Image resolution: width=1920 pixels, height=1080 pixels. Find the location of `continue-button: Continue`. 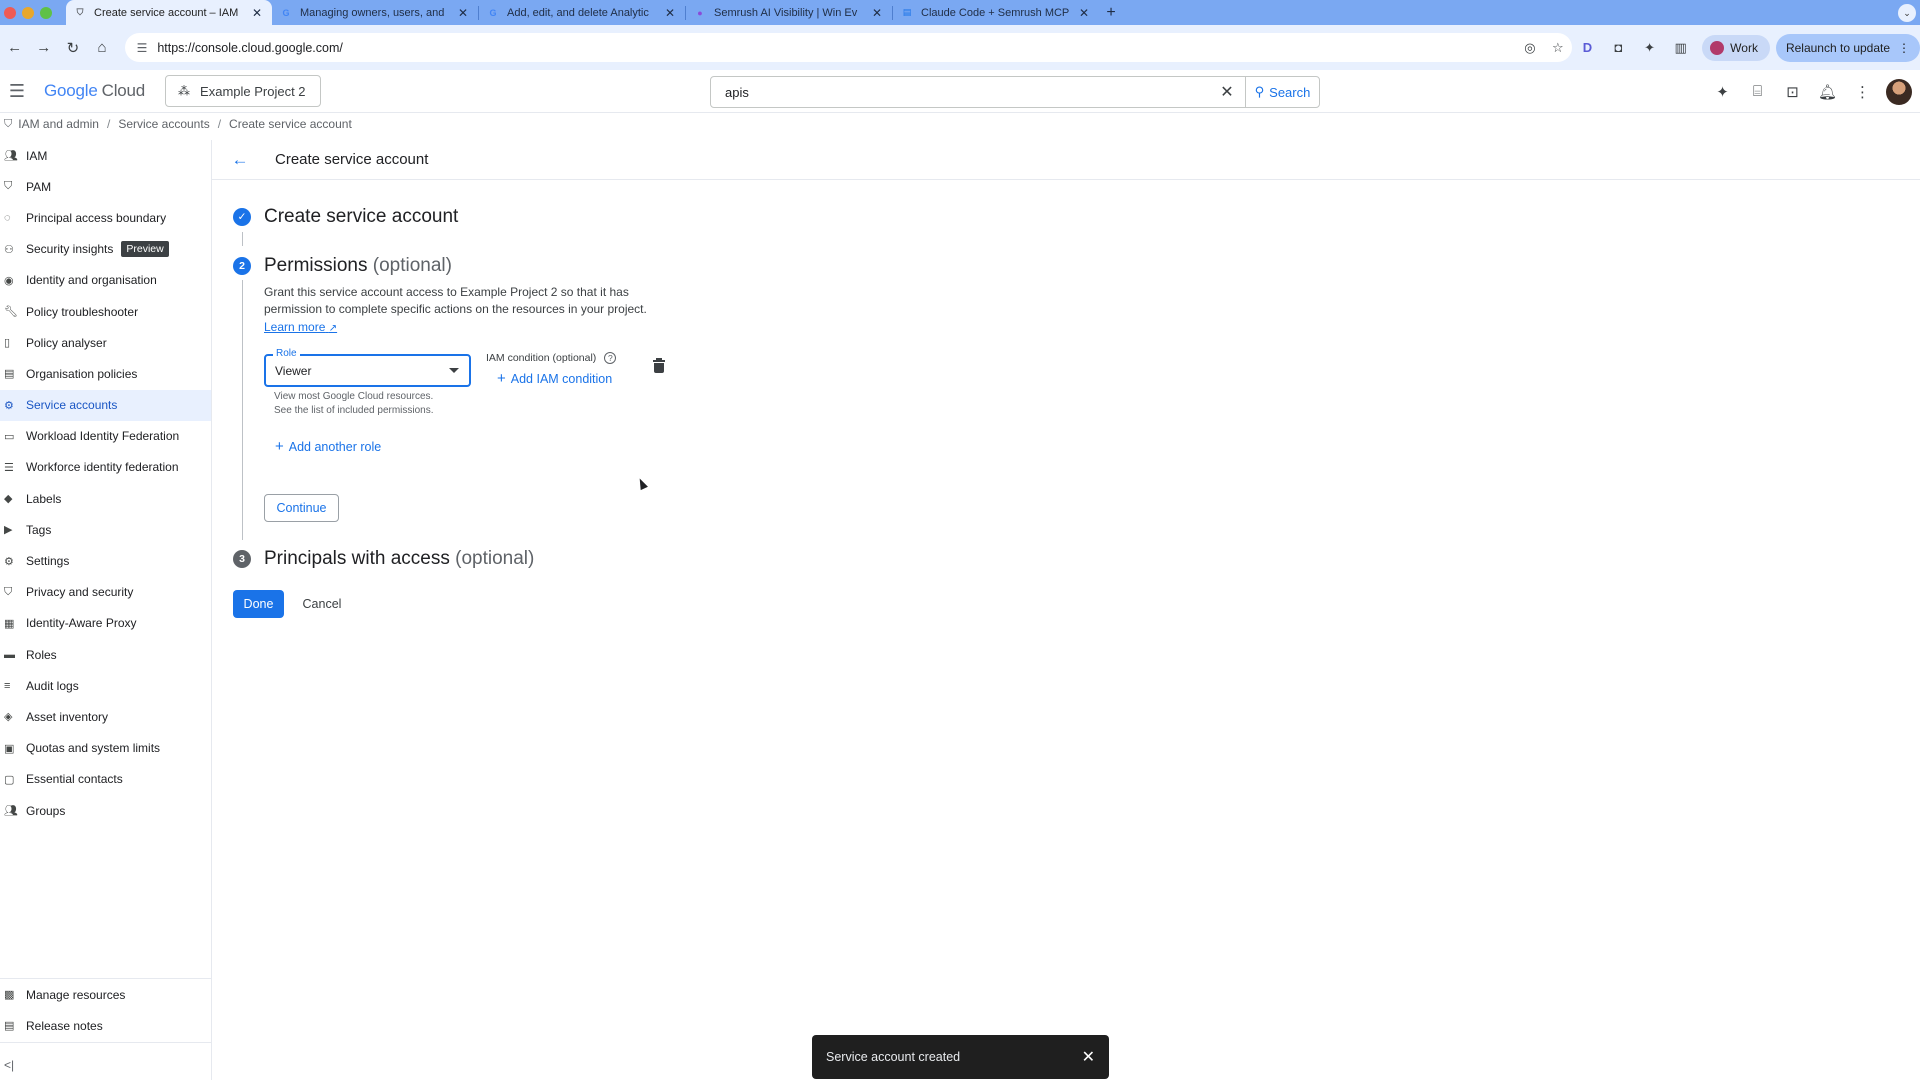

continue-button: Continue is located at coordinates (301, 508).